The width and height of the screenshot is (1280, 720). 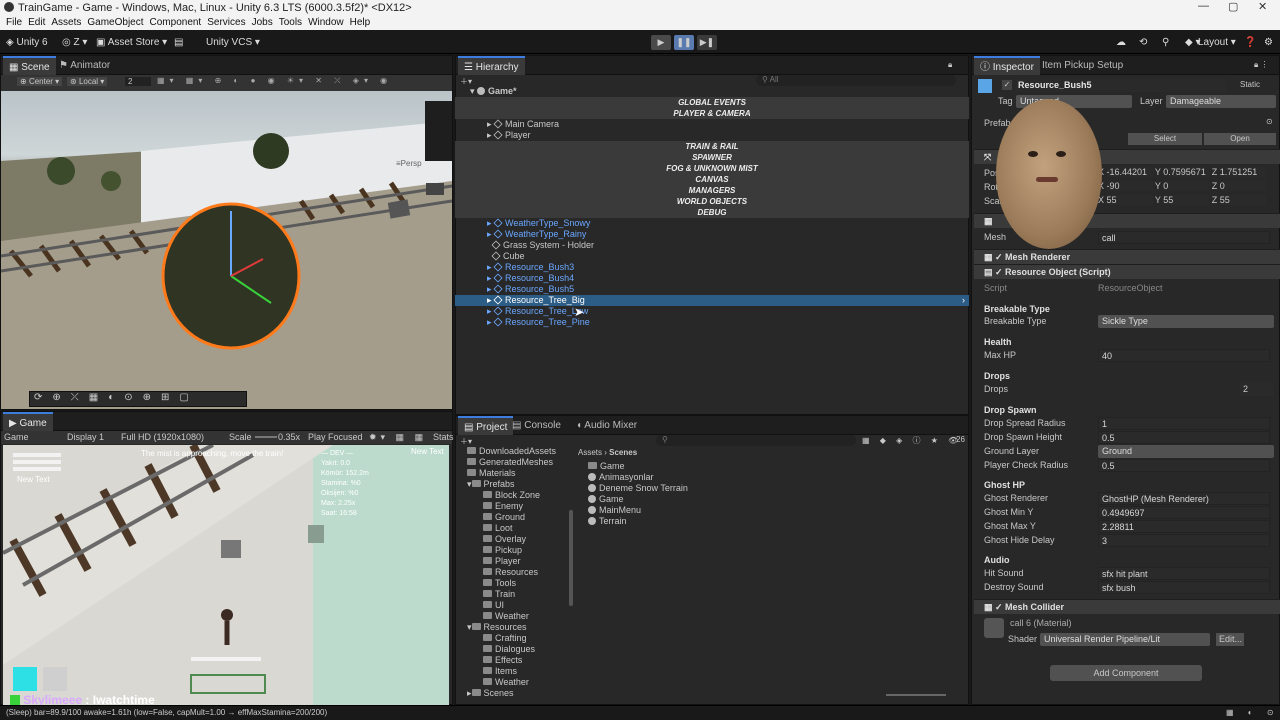 I want to click on save-icon: ▤, so click(x=178, y=42).